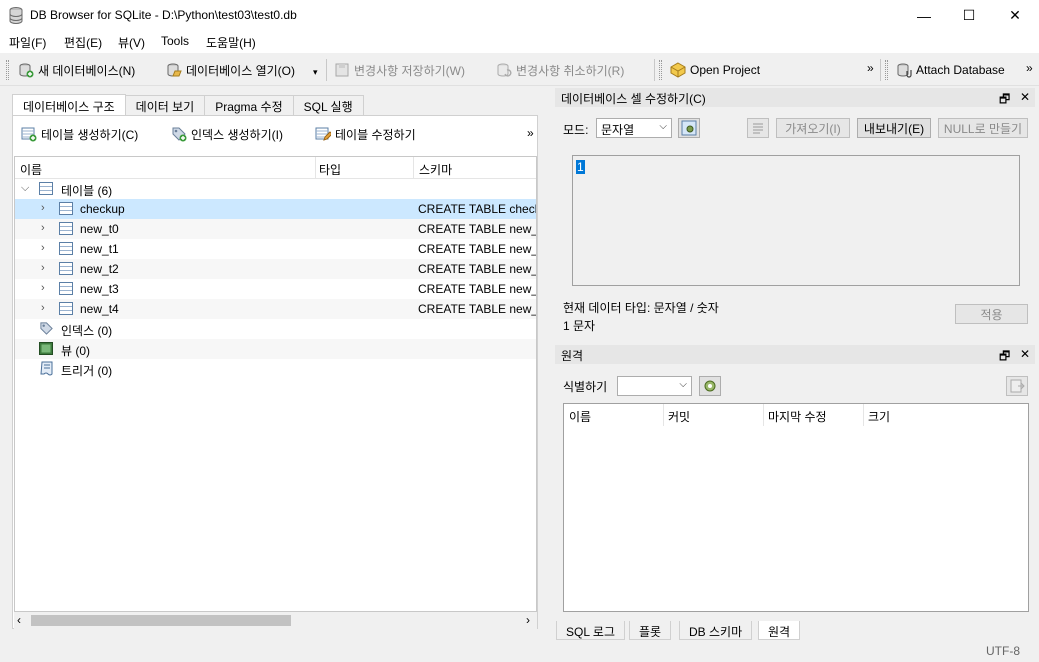 Image resolution: width=1039 pixels, height=662 pixels. I want to click on tree-row-table: › new_t4 CREATE TABLE new_t4, so click(276, 309).